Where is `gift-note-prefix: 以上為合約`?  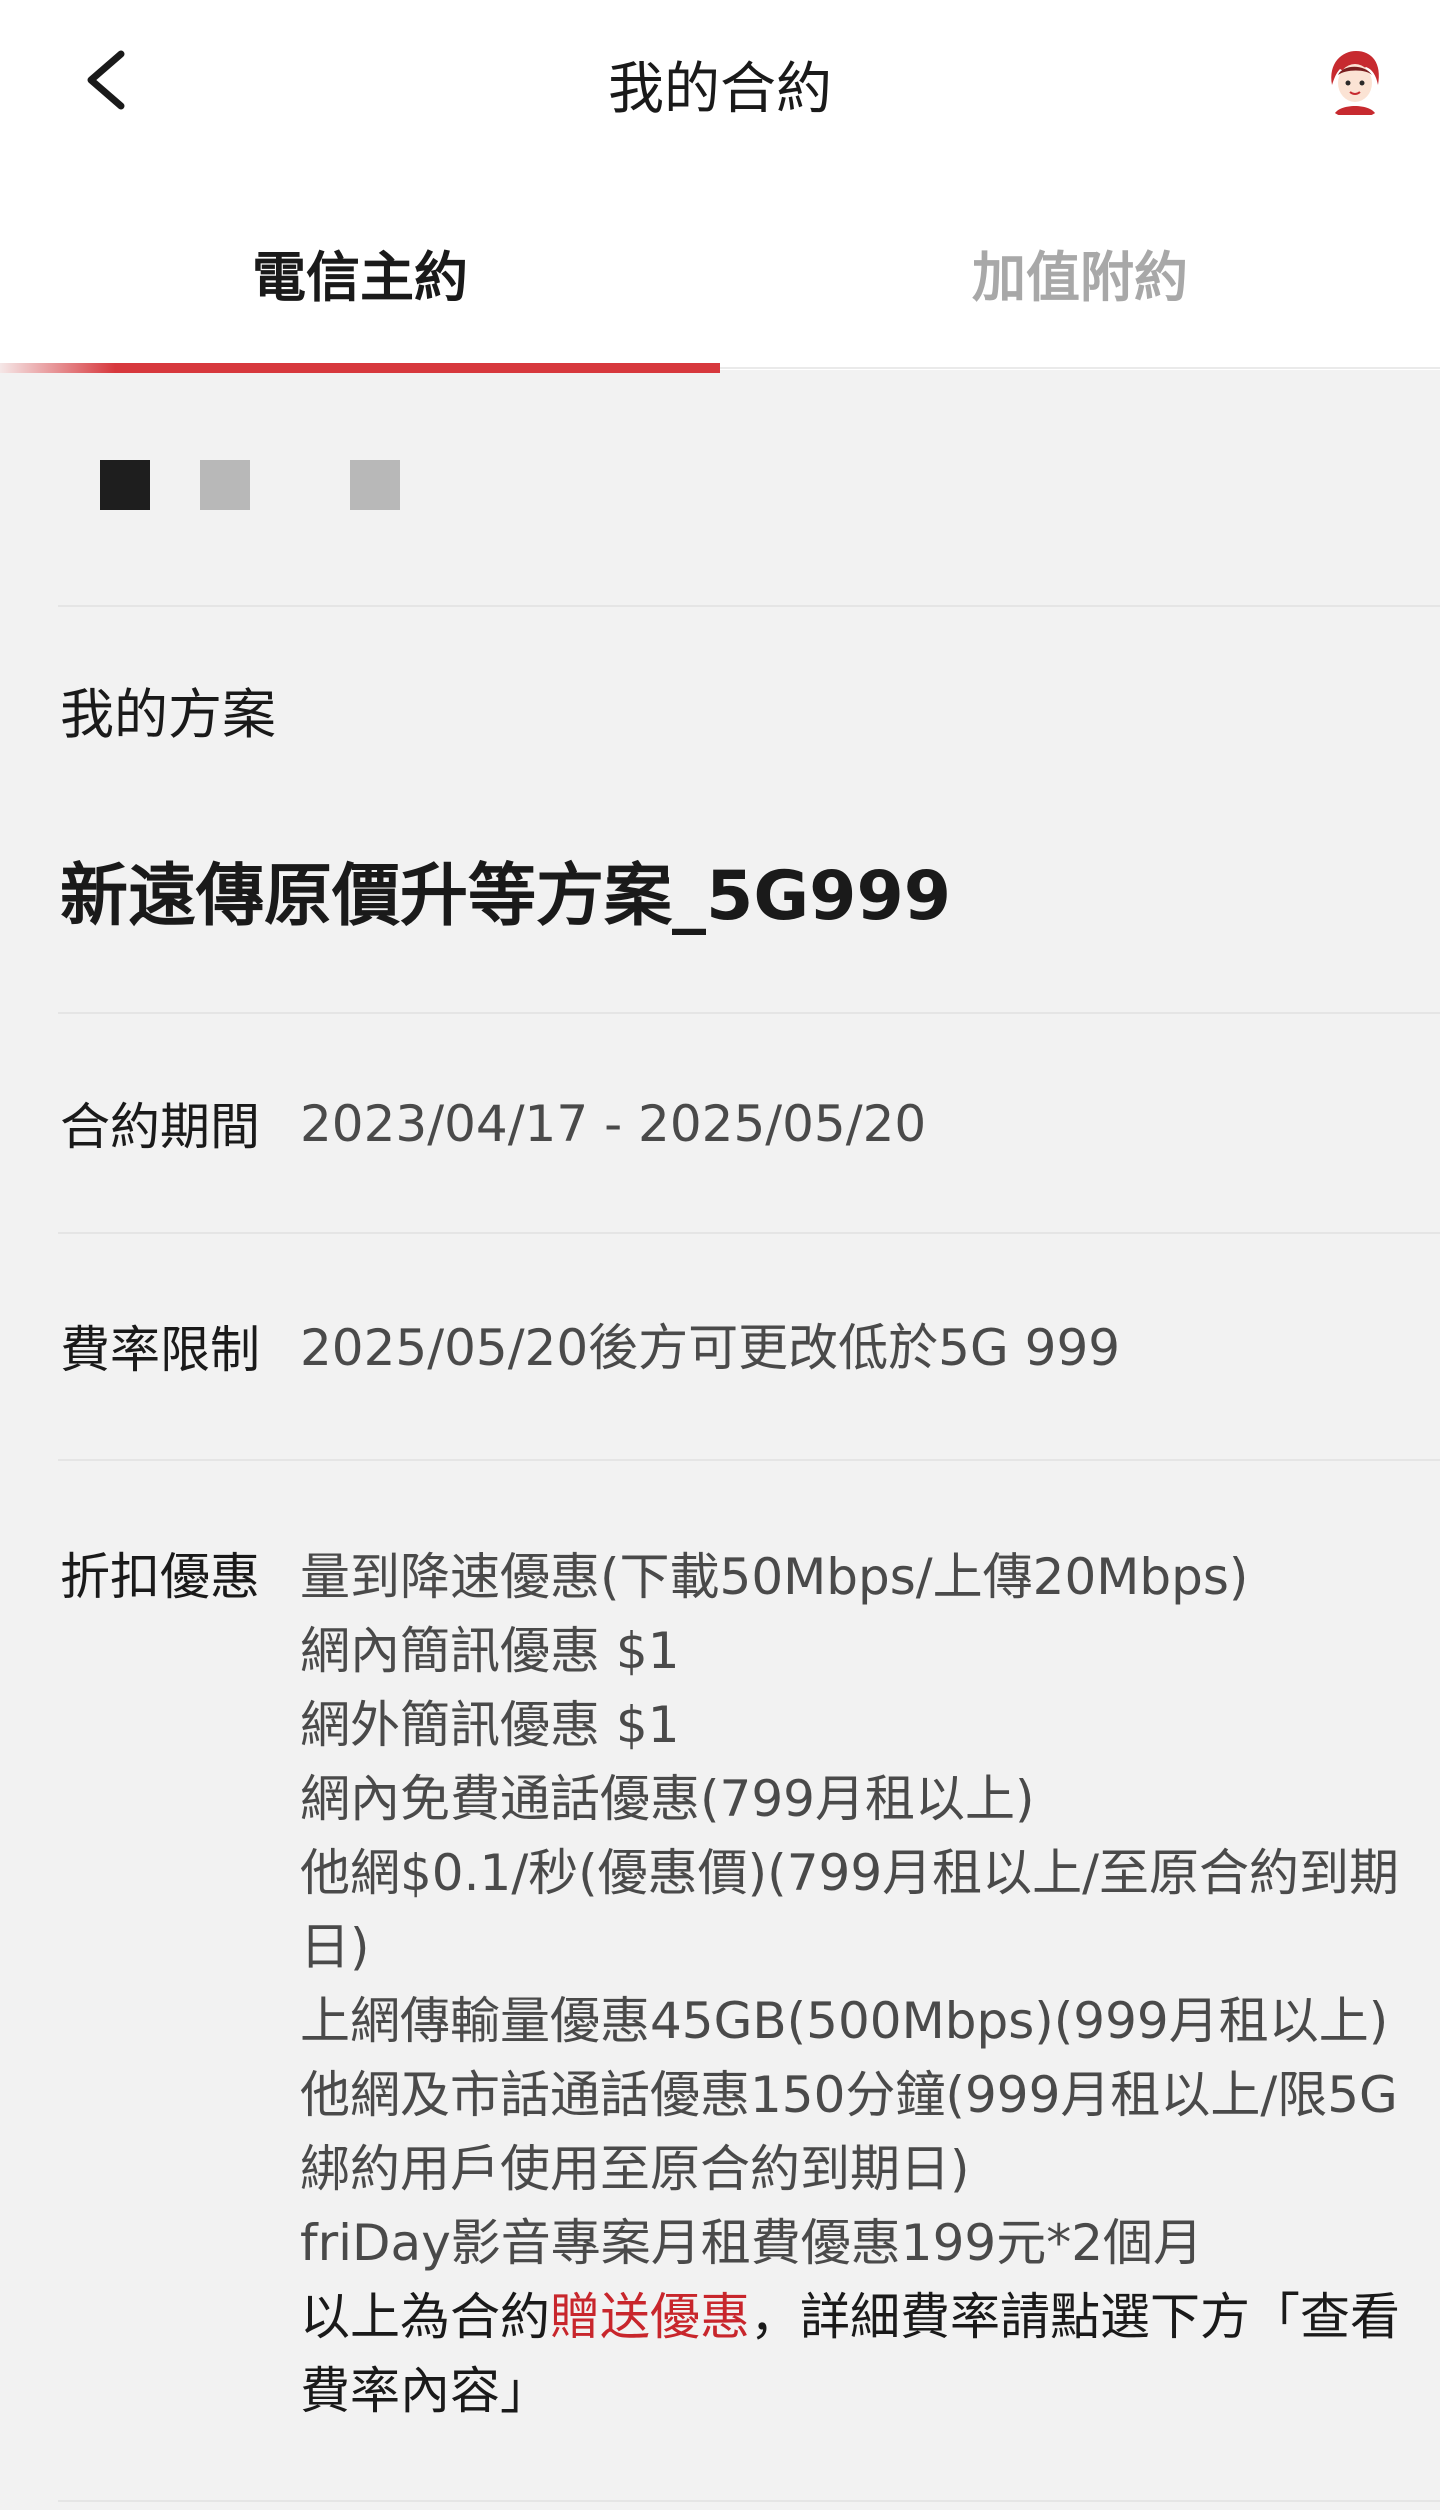 gift-note-prefix: 以上為合約 is located at coordinates (425, 2317).